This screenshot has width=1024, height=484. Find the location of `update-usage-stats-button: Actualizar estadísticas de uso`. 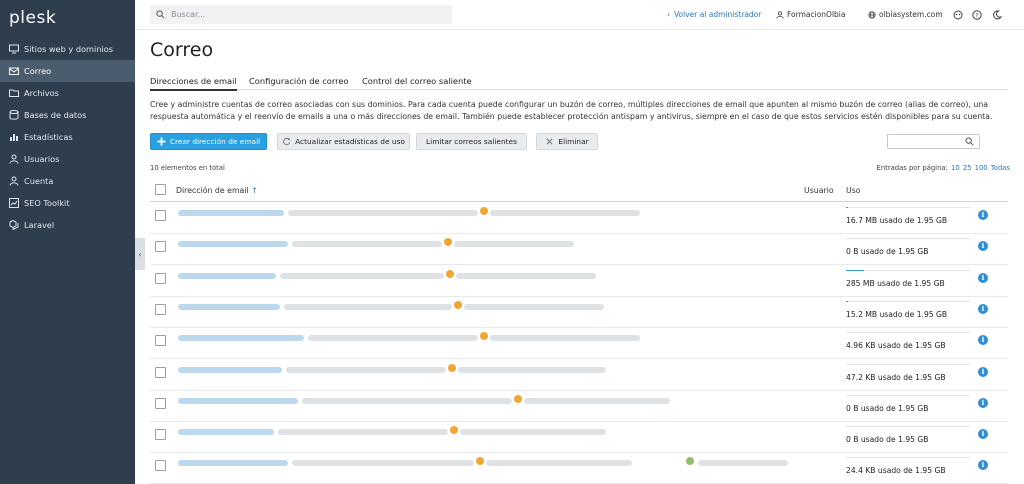

update-usage-stats-button: Actualizar estadísticas de uso is located at coordinates (343, 141).